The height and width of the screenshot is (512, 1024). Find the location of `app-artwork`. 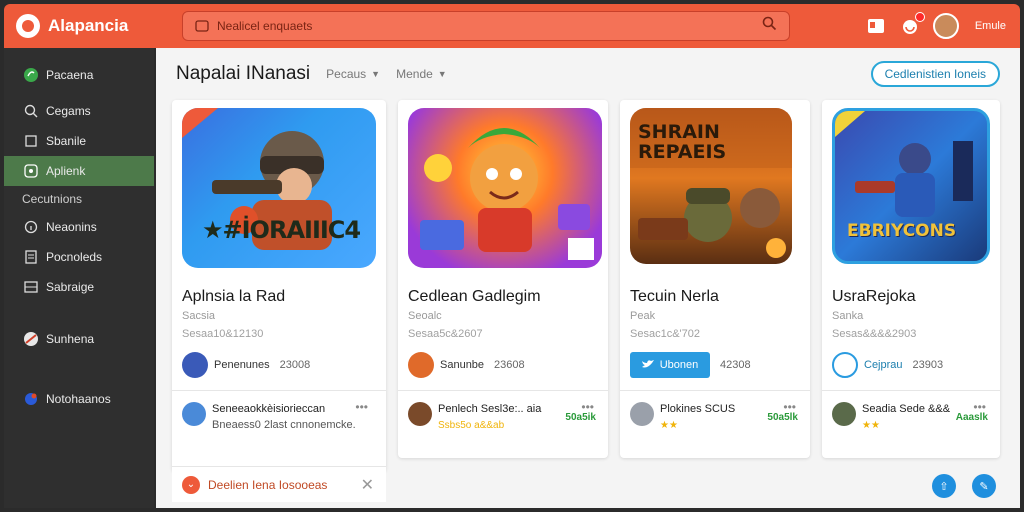

app-artwork is located at coordinates (505, 188).